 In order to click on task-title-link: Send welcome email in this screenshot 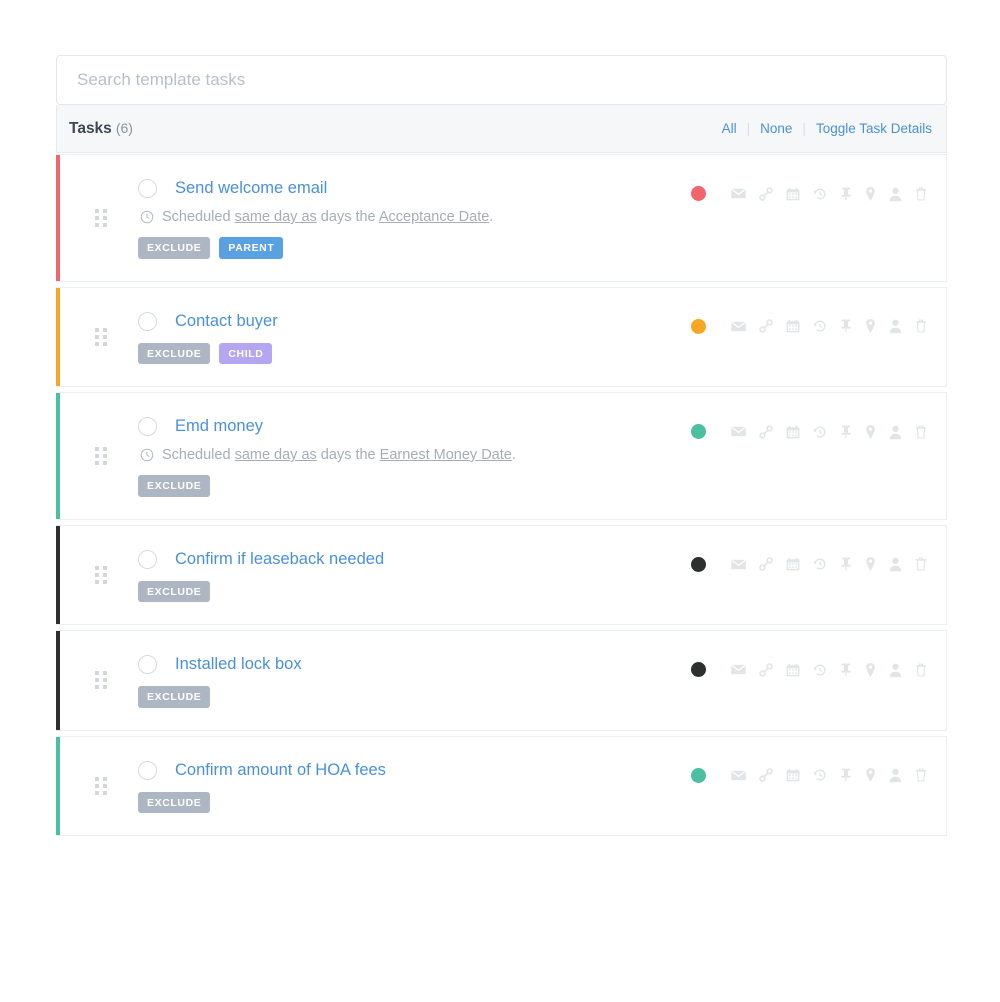, I will do `click(251, 188)`.